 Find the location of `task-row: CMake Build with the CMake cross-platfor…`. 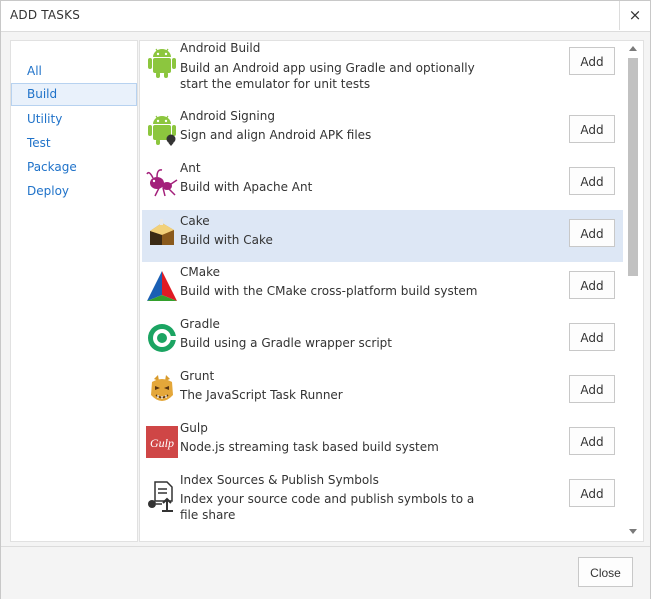

task-row: CMake Build with the CMake cross-platfor… is located at coordinates (382, 291).